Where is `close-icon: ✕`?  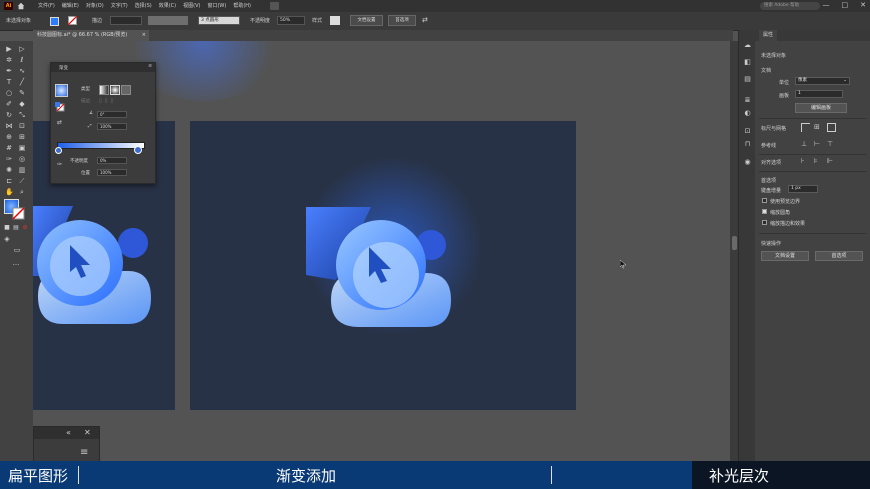
close-icon: ✕ is located at coordinates (863, 5).